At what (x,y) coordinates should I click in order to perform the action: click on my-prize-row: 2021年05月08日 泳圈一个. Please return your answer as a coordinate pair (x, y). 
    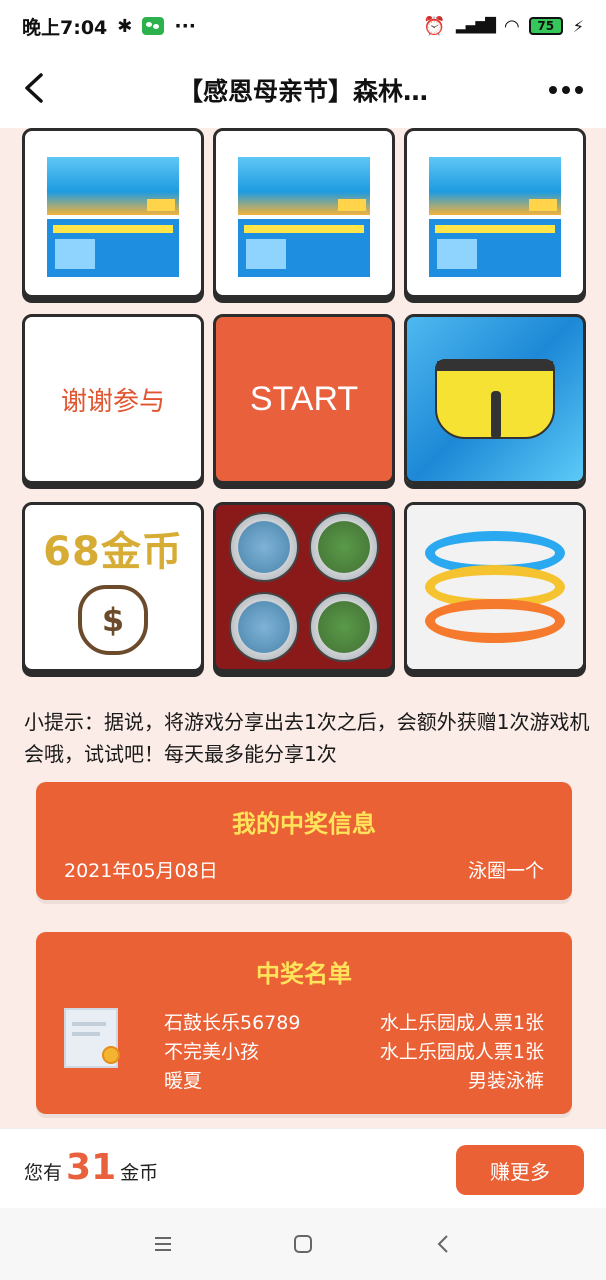
    Looking at the image, I should click on (304, 869).